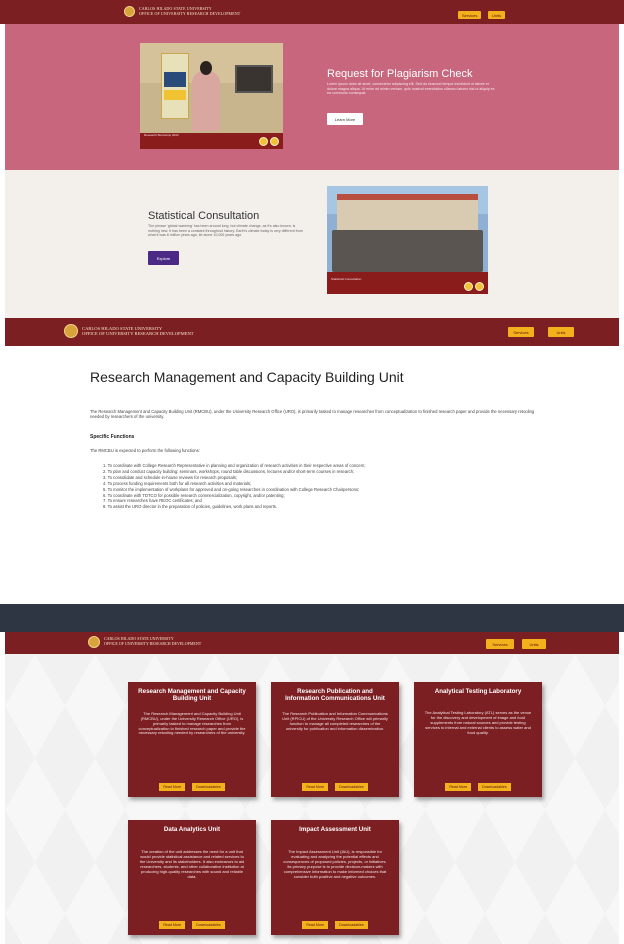 Image resolution: width=624 pixels, height=944 pixels. What do you see at coordinates (175, 86) in the screenshot?
I see `bootcamp-banner` at bounding box center [175, 86].